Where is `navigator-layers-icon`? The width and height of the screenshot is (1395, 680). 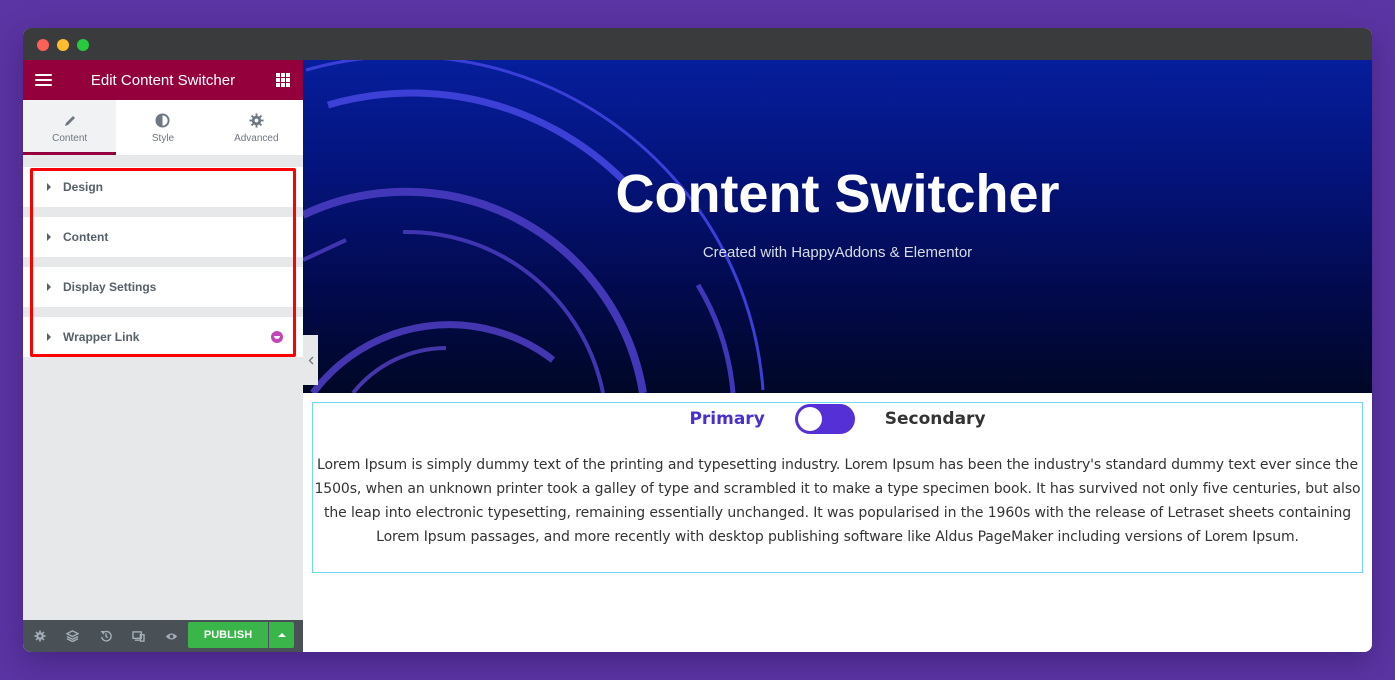 navigator-layers-icon is located at coordinates (72, 636).